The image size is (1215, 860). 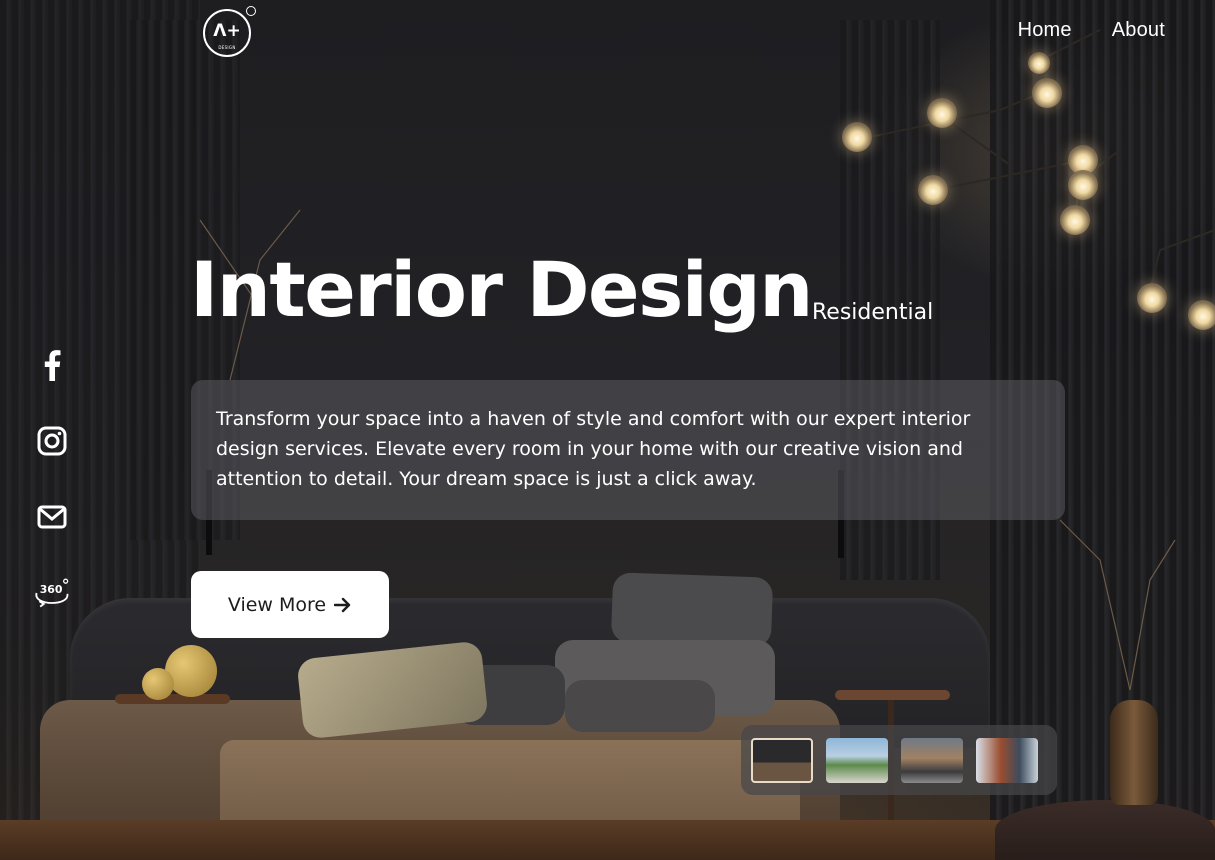 What do you see at coordinates (1045, 30) in the screenshot?
I see `nav-link-home: Home` at bounding box center [1045, 30].